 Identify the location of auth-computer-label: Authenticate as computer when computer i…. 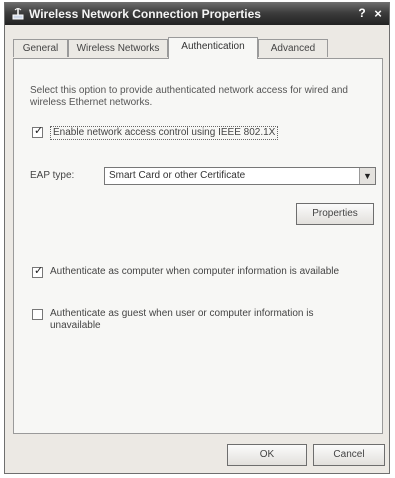
(205, 272).